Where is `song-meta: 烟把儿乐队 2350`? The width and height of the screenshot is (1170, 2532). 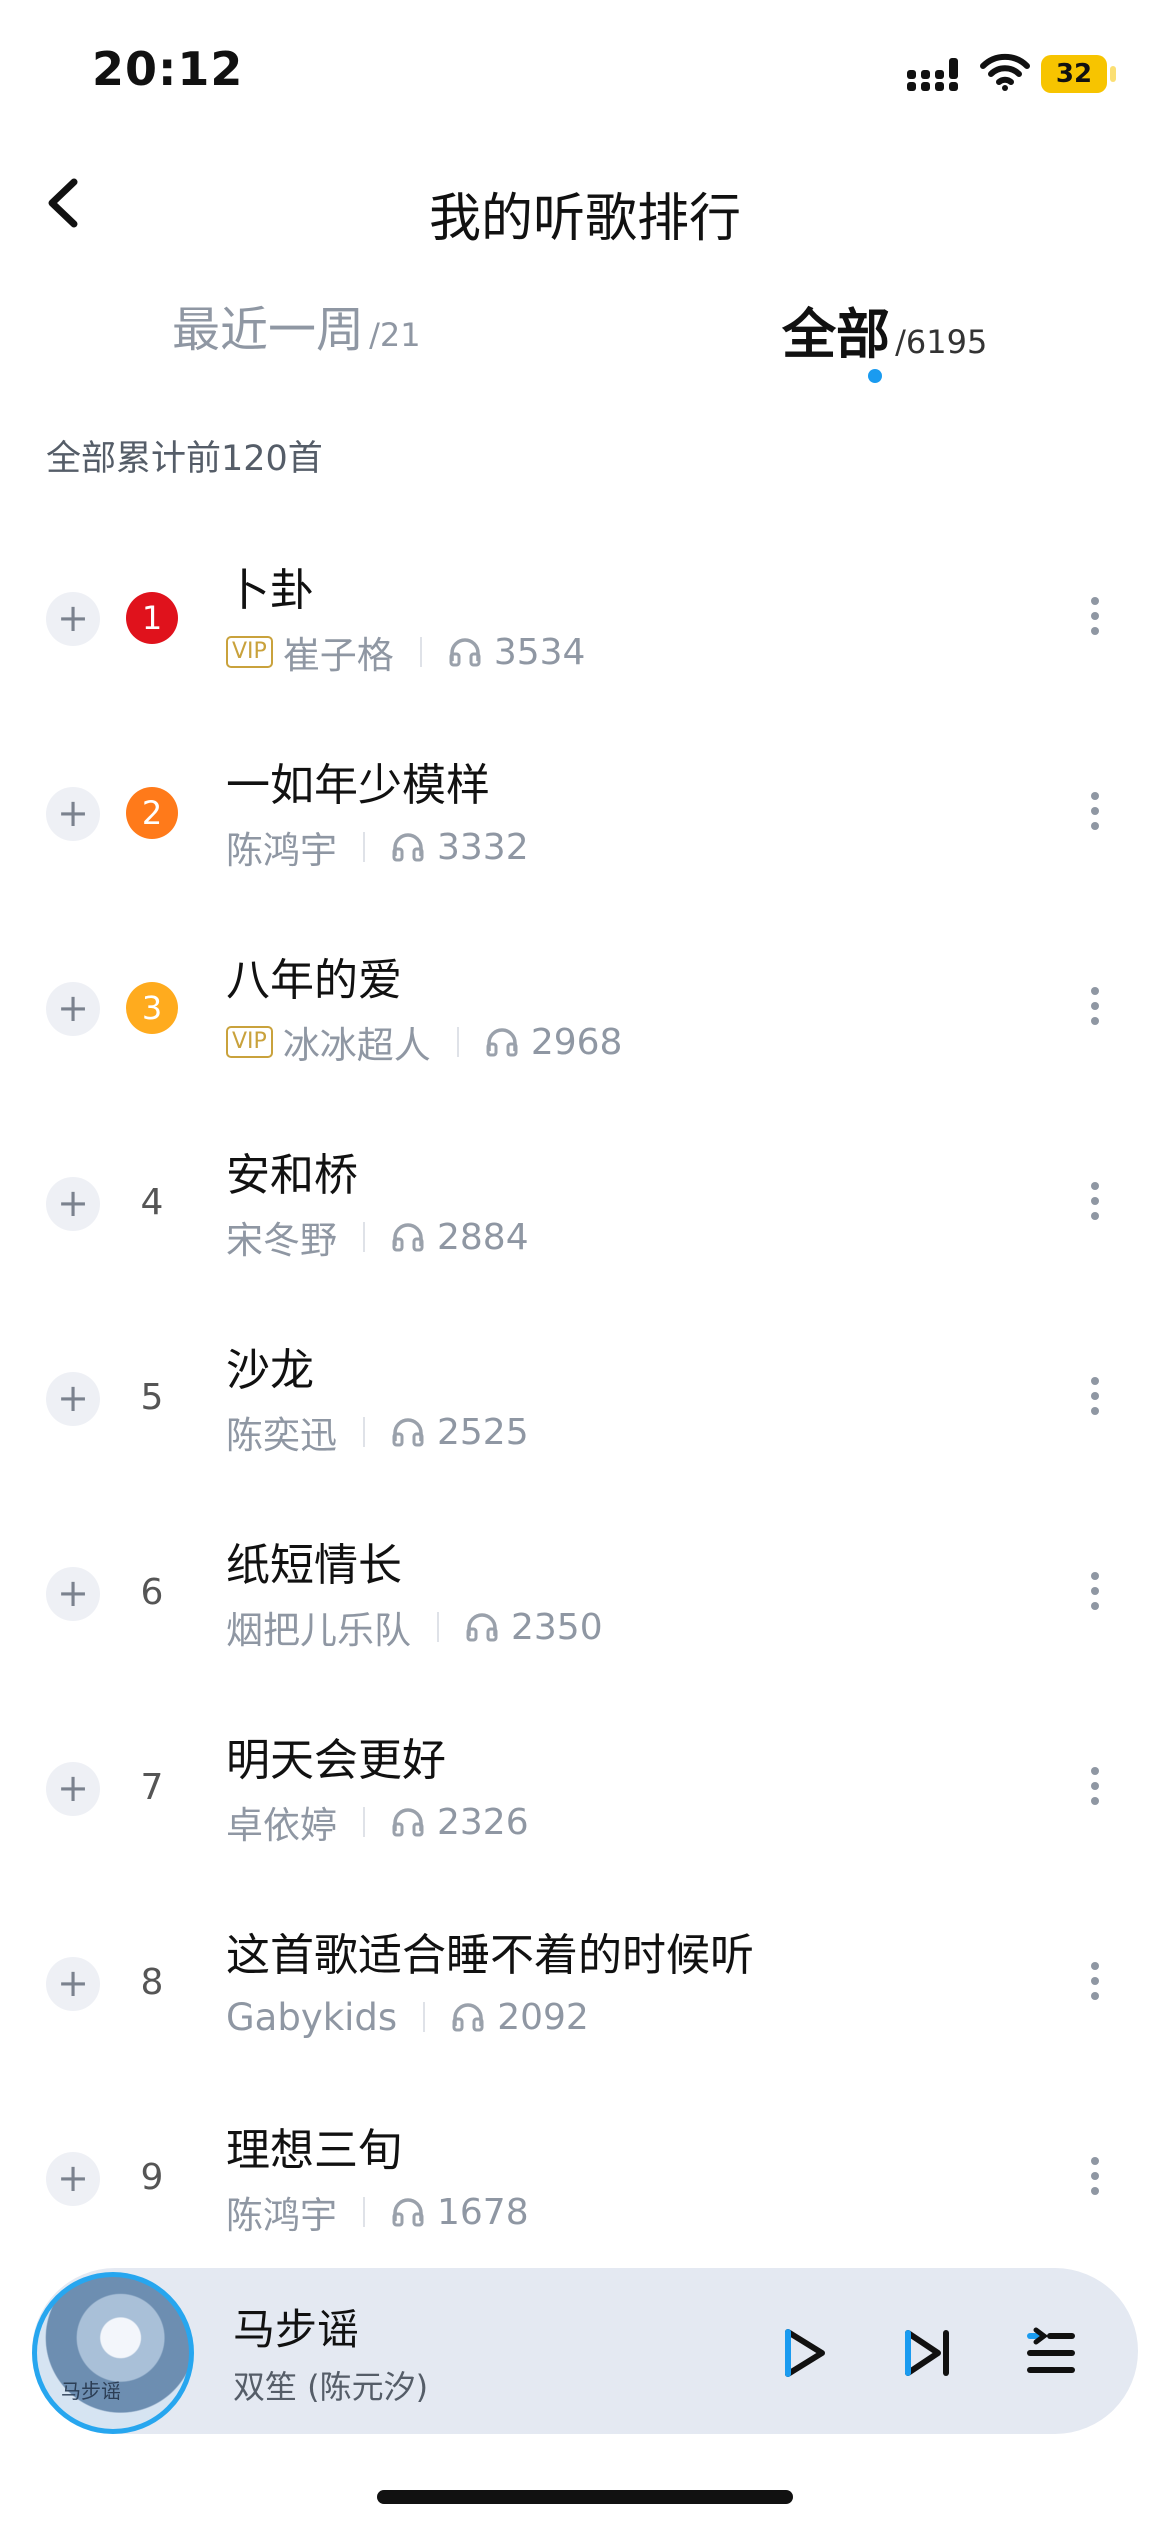
song-meta: 烟把儿乐队 2350 is located at coordinates (414, 1627).